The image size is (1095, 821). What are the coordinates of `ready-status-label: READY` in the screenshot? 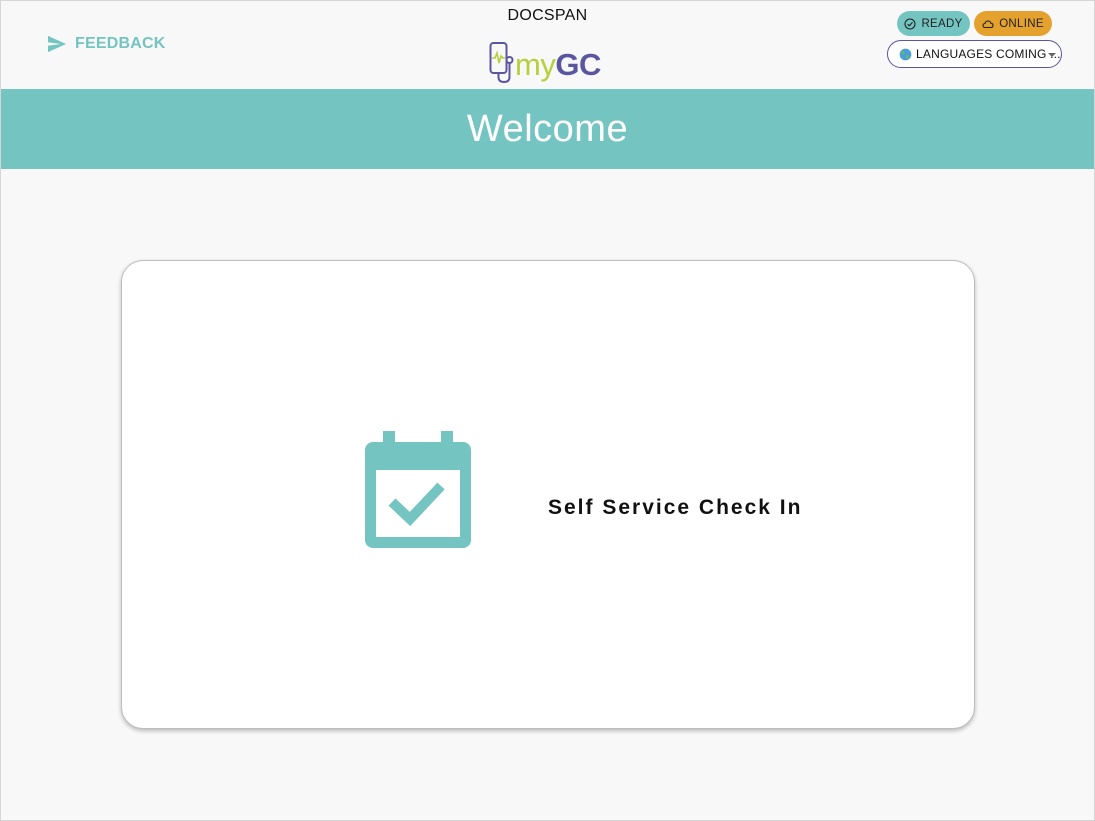 It's located at (942, 23).